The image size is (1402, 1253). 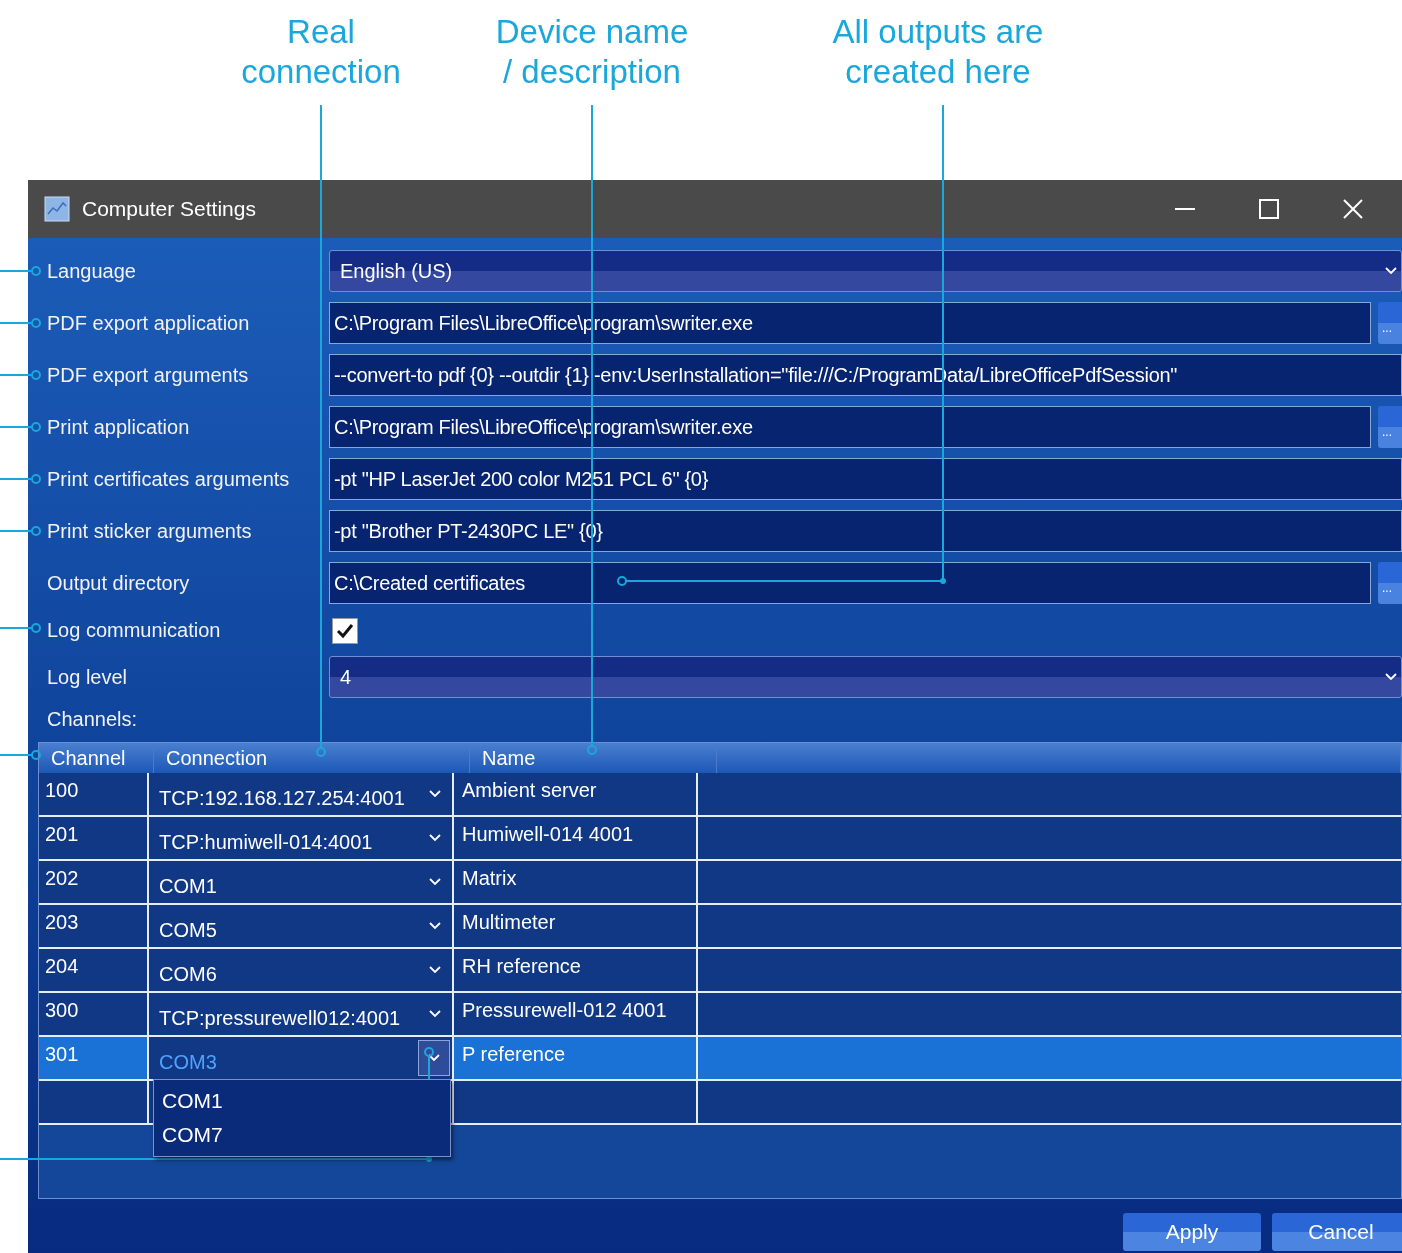 What do you see at coordinates (118, 427) in the screenshot?
I see `setting-label: Print application` at bounding box center [118, 427].